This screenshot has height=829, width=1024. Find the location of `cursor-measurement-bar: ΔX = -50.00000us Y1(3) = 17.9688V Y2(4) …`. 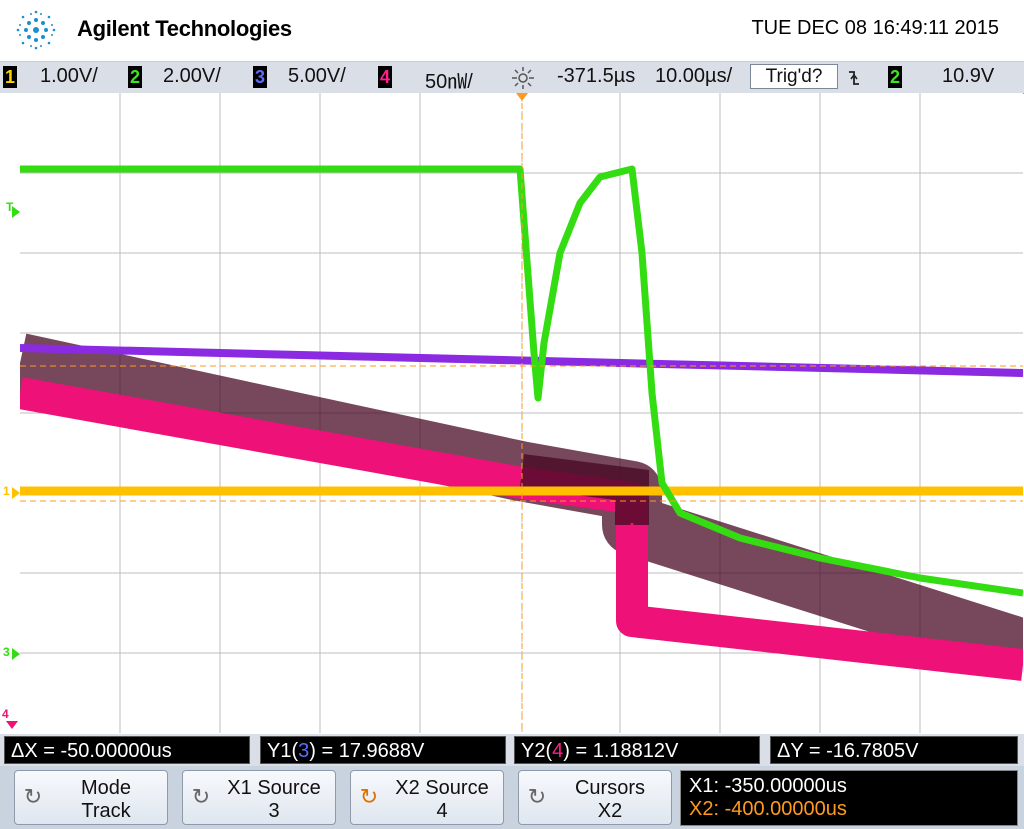

cursor-measurement-bar: ΔX = -50.00000us Y1(3) = 17.9688V Y2(4) … is located at coordinates (512, 750).